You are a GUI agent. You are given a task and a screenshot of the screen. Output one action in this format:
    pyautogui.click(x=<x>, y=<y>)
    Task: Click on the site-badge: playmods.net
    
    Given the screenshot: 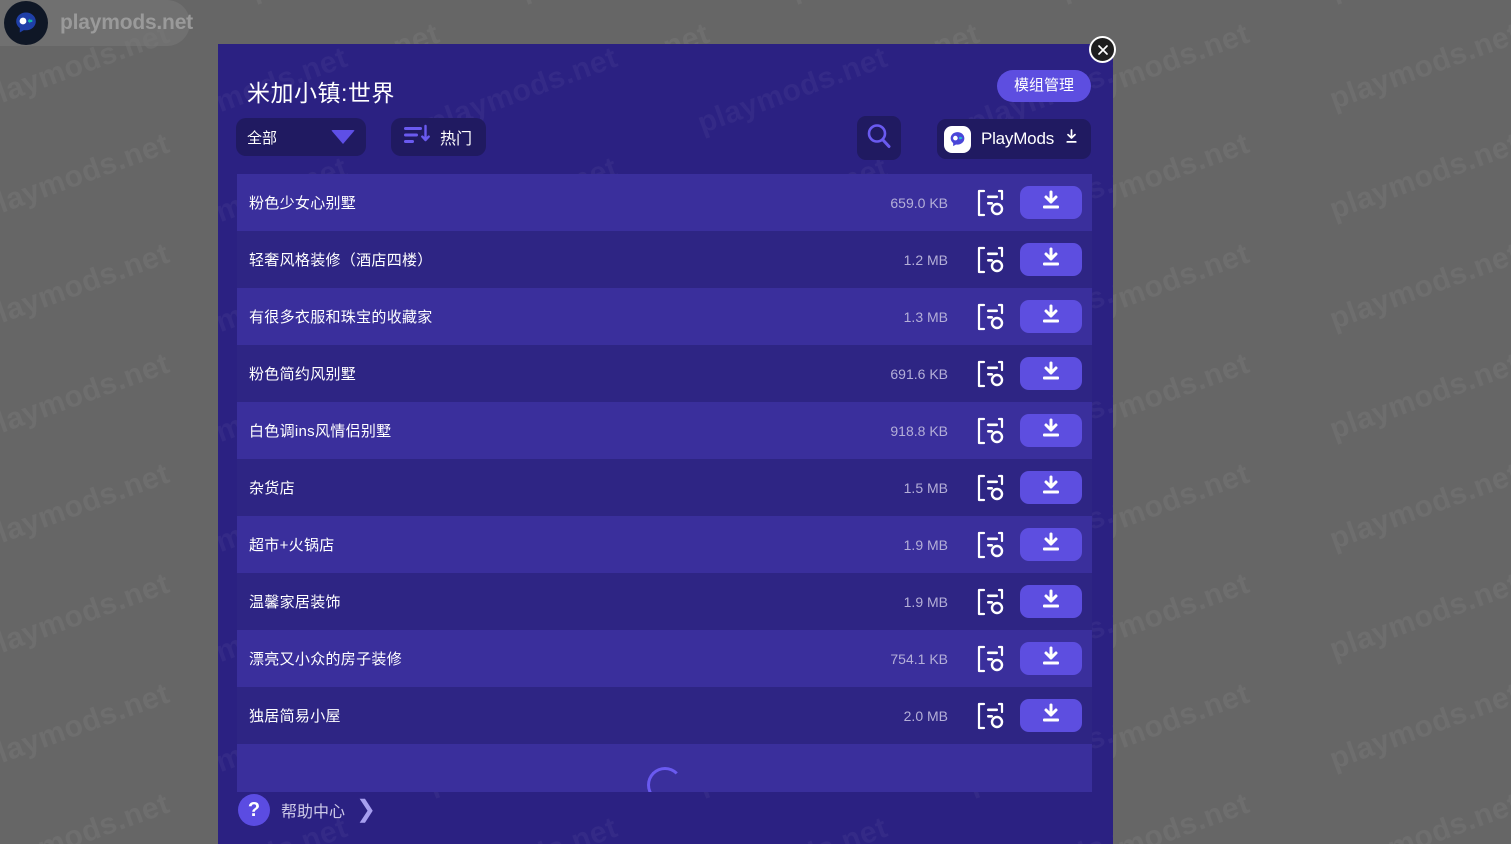 What is the action you would take?
    pyautogui.click(x=96, y=23)
    